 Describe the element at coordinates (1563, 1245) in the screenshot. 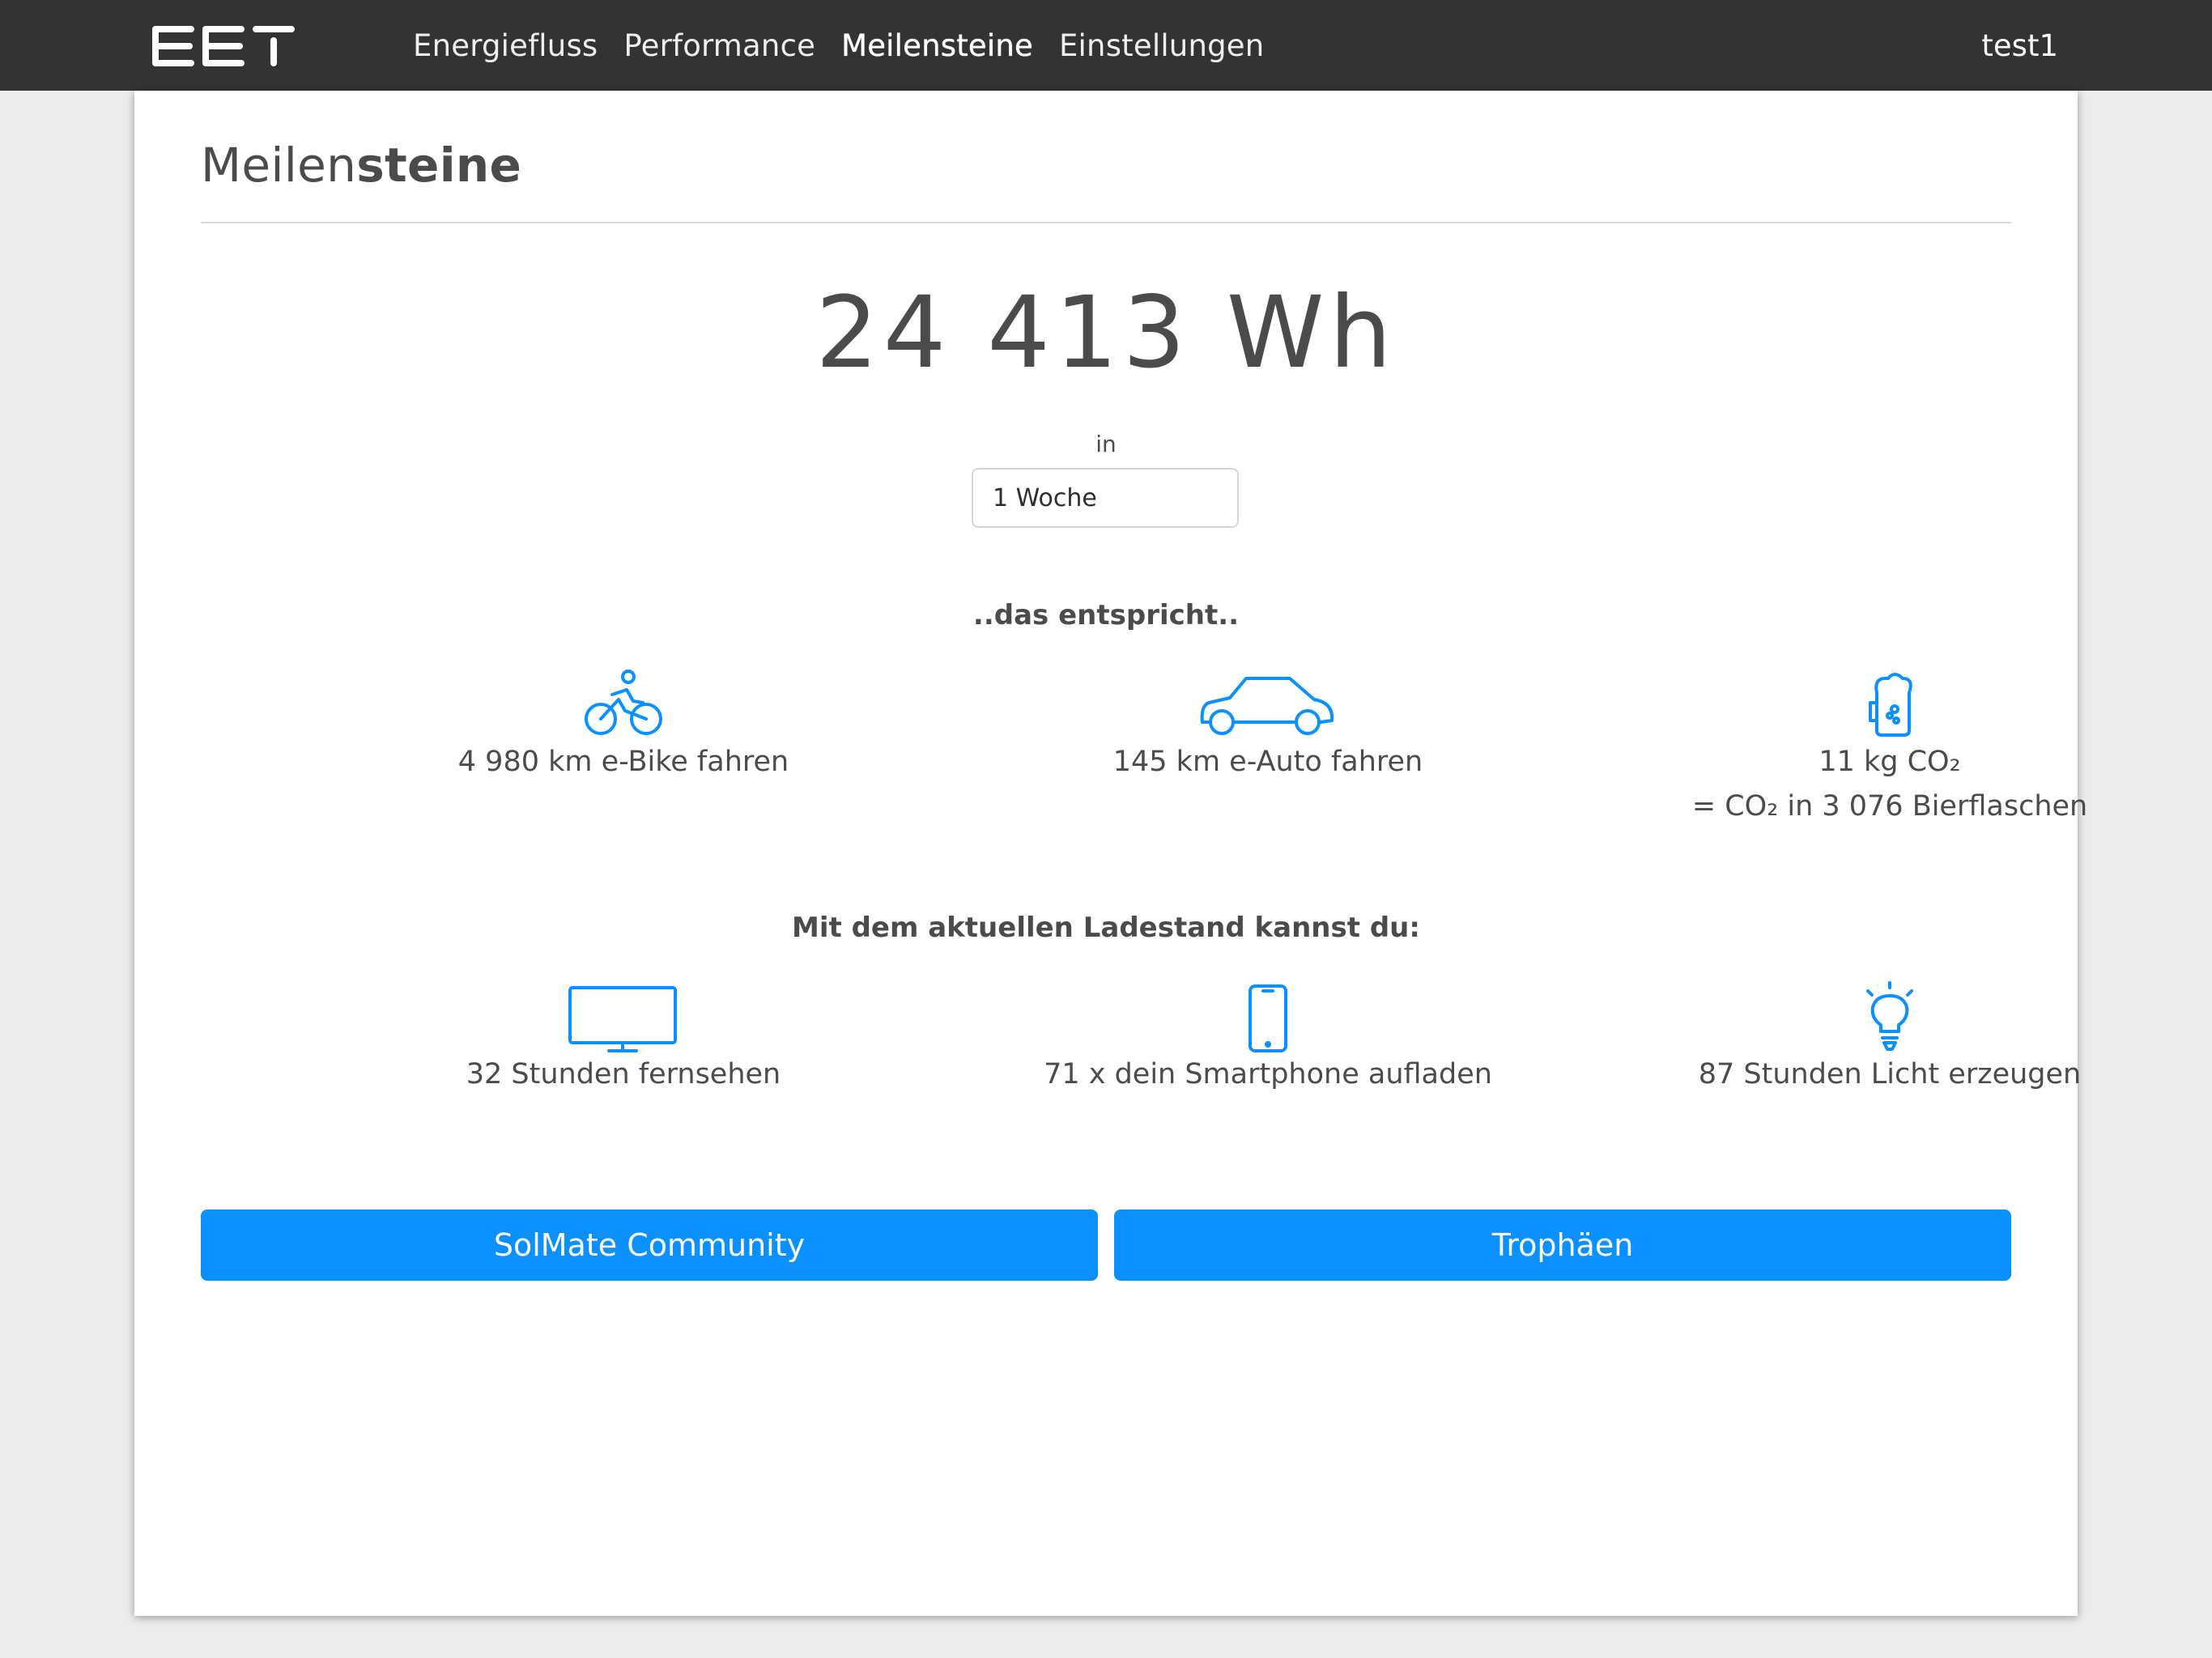

I see `trophies-button: Trophäen` at that location.